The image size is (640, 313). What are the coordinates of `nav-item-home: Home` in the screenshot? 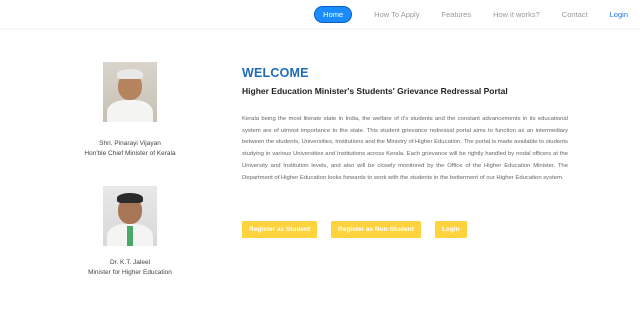 It's located at (333, 14).